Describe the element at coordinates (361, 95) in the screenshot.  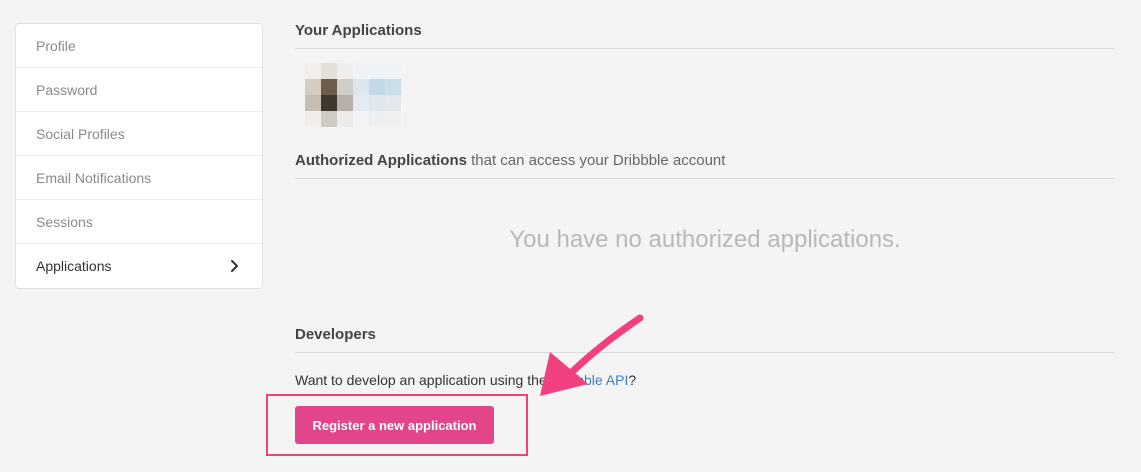
I see `app-logo-icon` at that location.